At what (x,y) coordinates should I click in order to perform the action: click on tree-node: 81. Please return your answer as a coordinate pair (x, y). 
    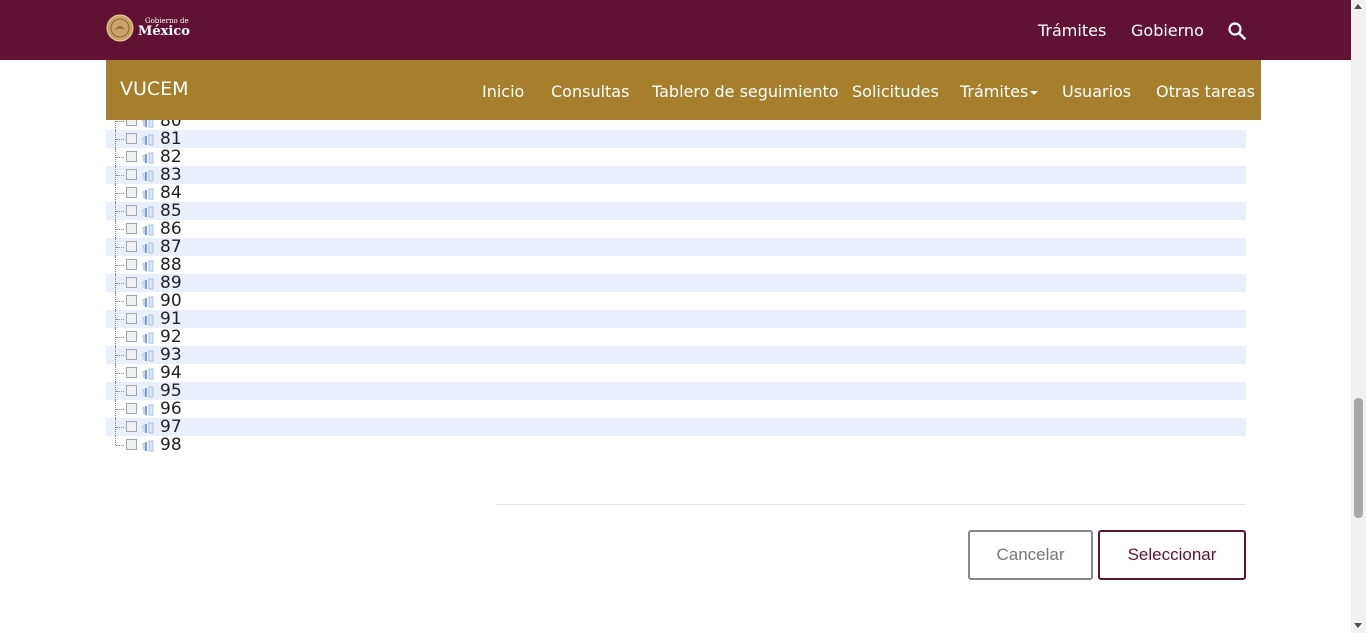
    Looking at the image, I should click on (676, 139).